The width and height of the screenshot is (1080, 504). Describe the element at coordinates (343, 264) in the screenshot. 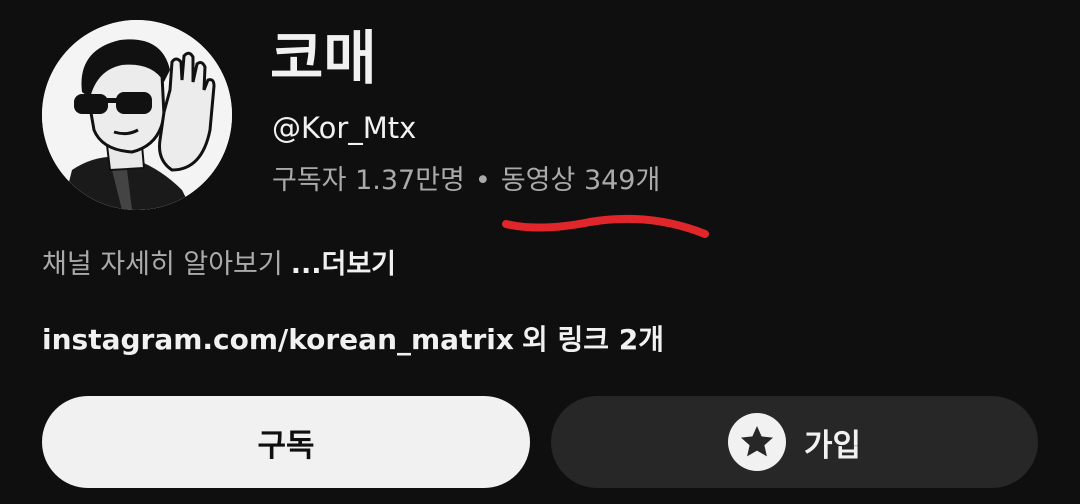

I see `more-link: ...더보기` at that location.